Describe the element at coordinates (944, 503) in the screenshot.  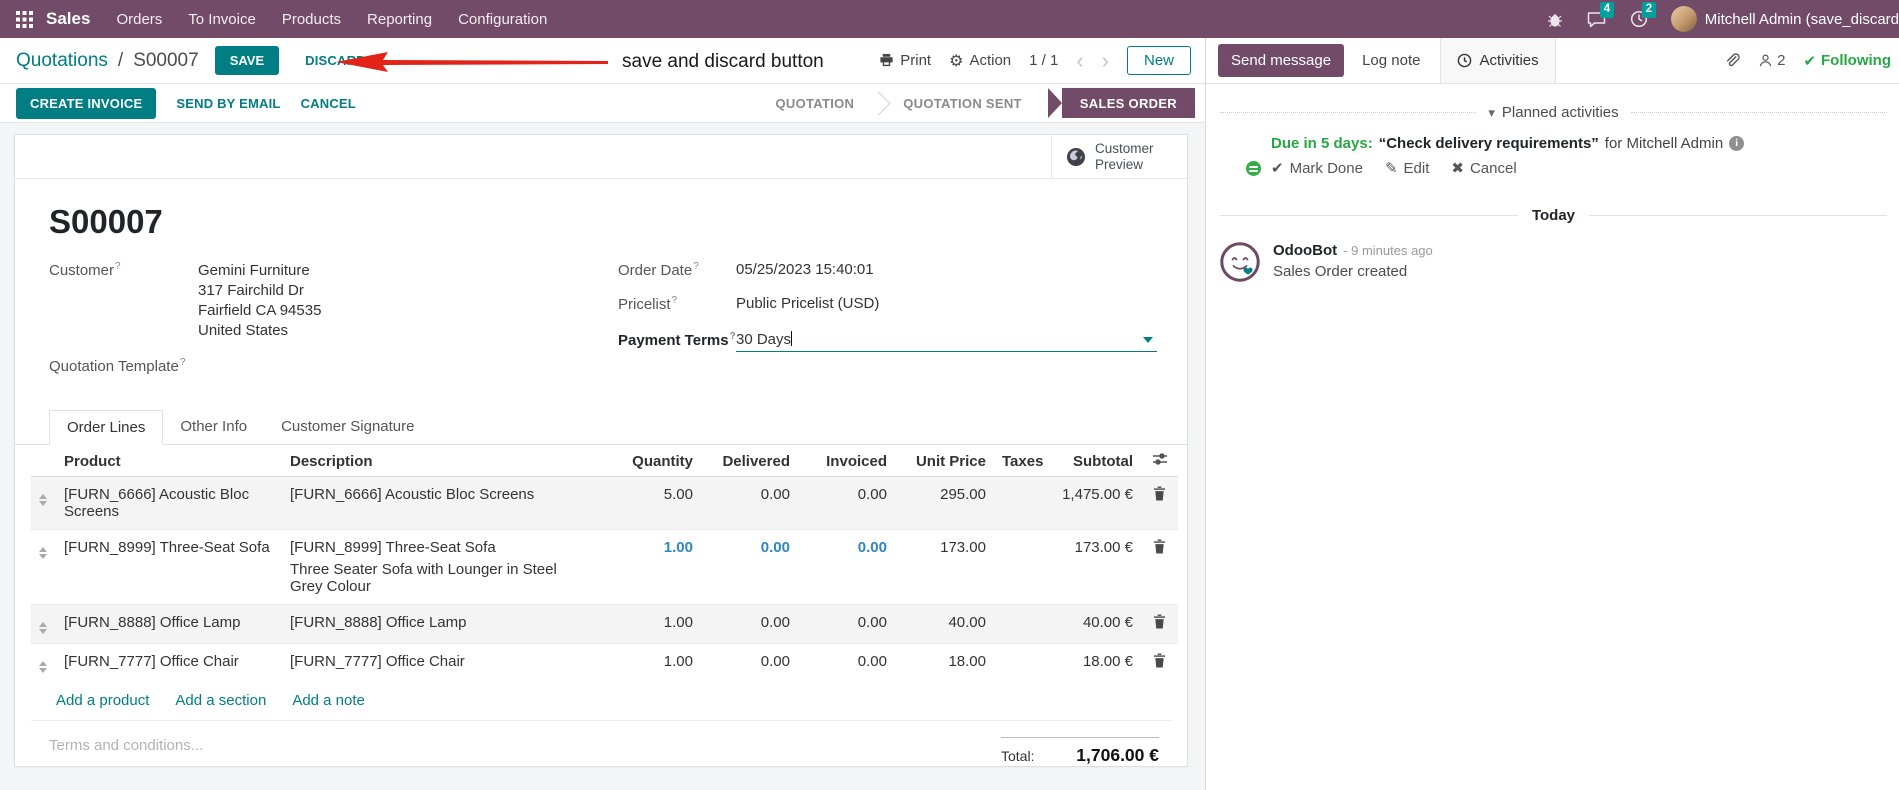
I see `cell-unit-price: 295.00` at that location.